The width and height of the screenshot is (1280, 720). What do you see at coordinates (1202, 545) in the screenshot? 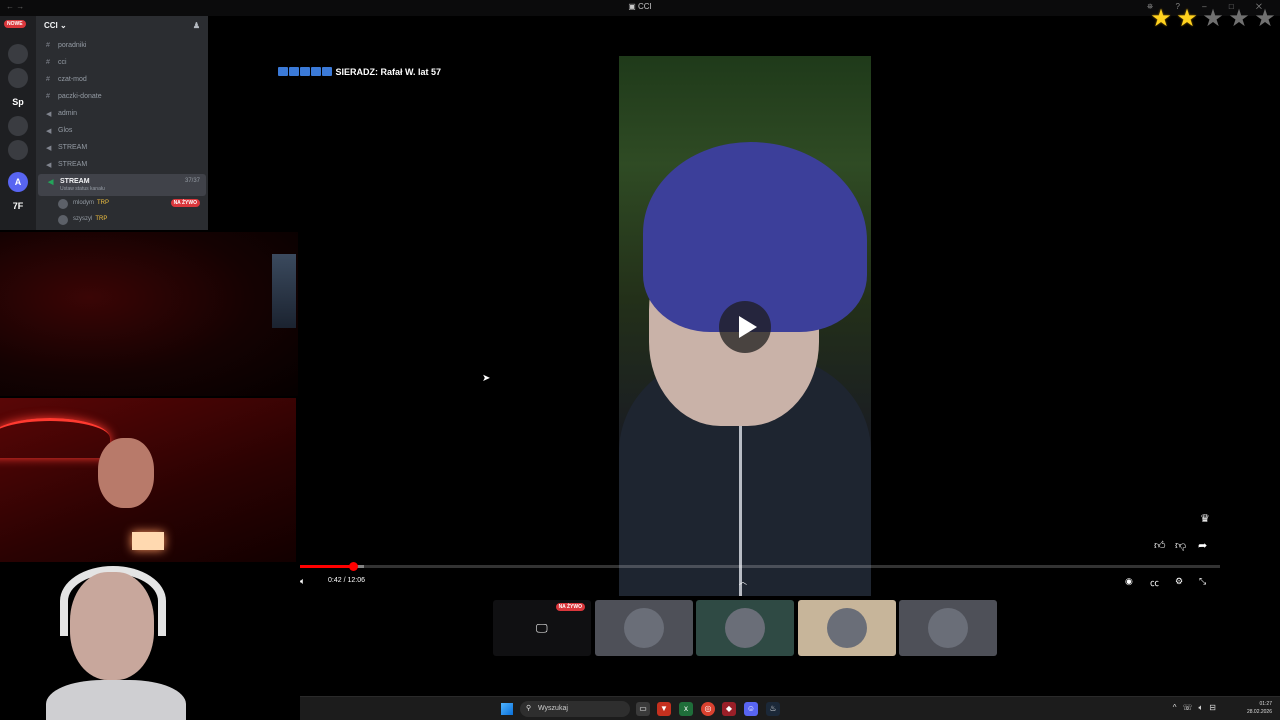
I see `share-icon: ➦` at bounding box center [1202, 545].